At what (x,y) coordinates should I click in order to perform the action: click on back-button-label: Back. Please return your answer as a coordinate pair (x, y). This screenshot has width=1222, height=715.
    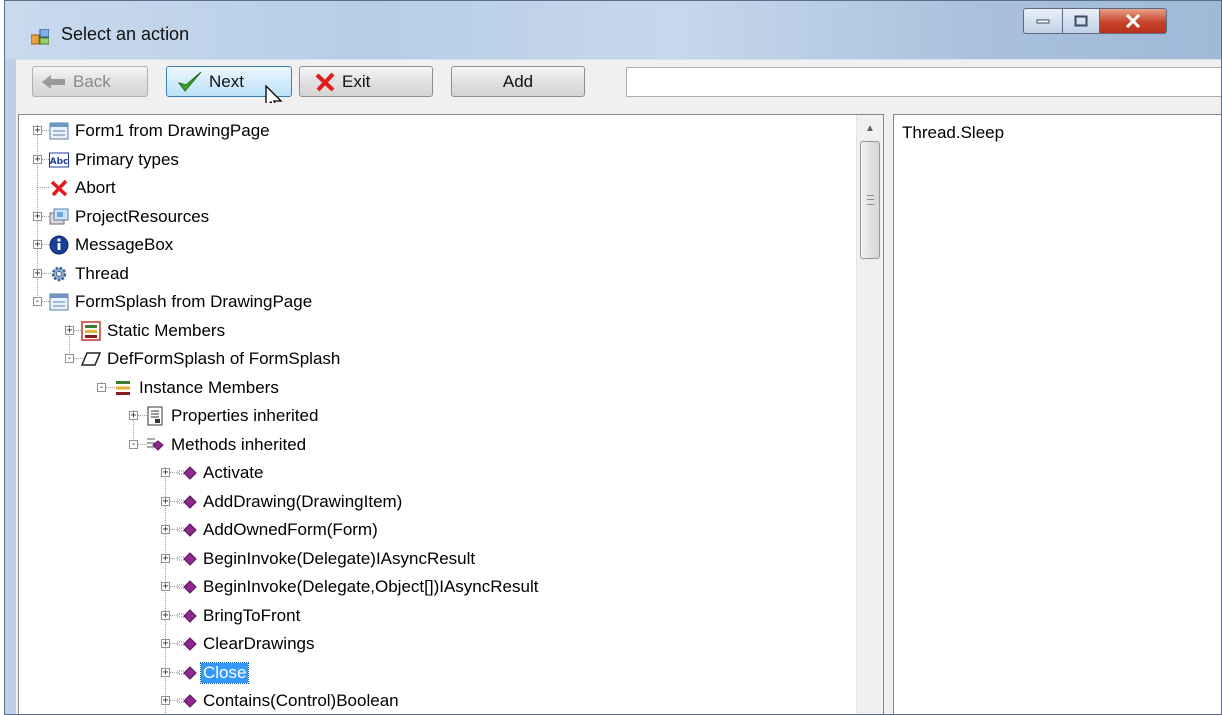
    Looking at the image, I should click on (92, 81).